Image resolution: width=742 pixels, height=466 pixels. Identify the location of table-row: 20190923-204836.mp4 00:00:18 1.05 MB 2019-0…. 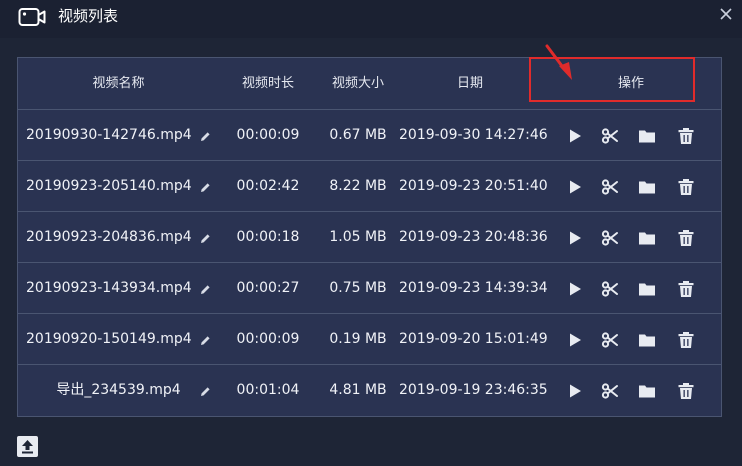
(369, 237).